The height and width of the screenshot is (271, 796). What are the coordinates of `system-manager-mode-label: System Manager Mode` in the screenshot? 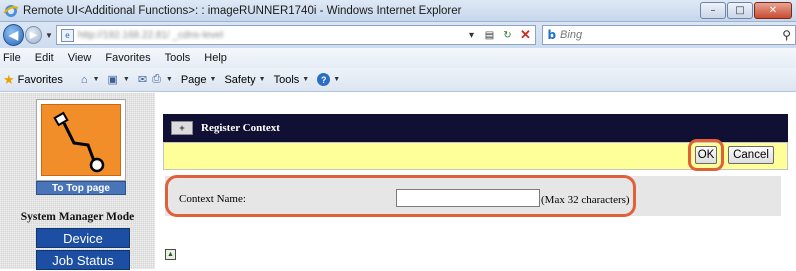 It's located at (77, 217).